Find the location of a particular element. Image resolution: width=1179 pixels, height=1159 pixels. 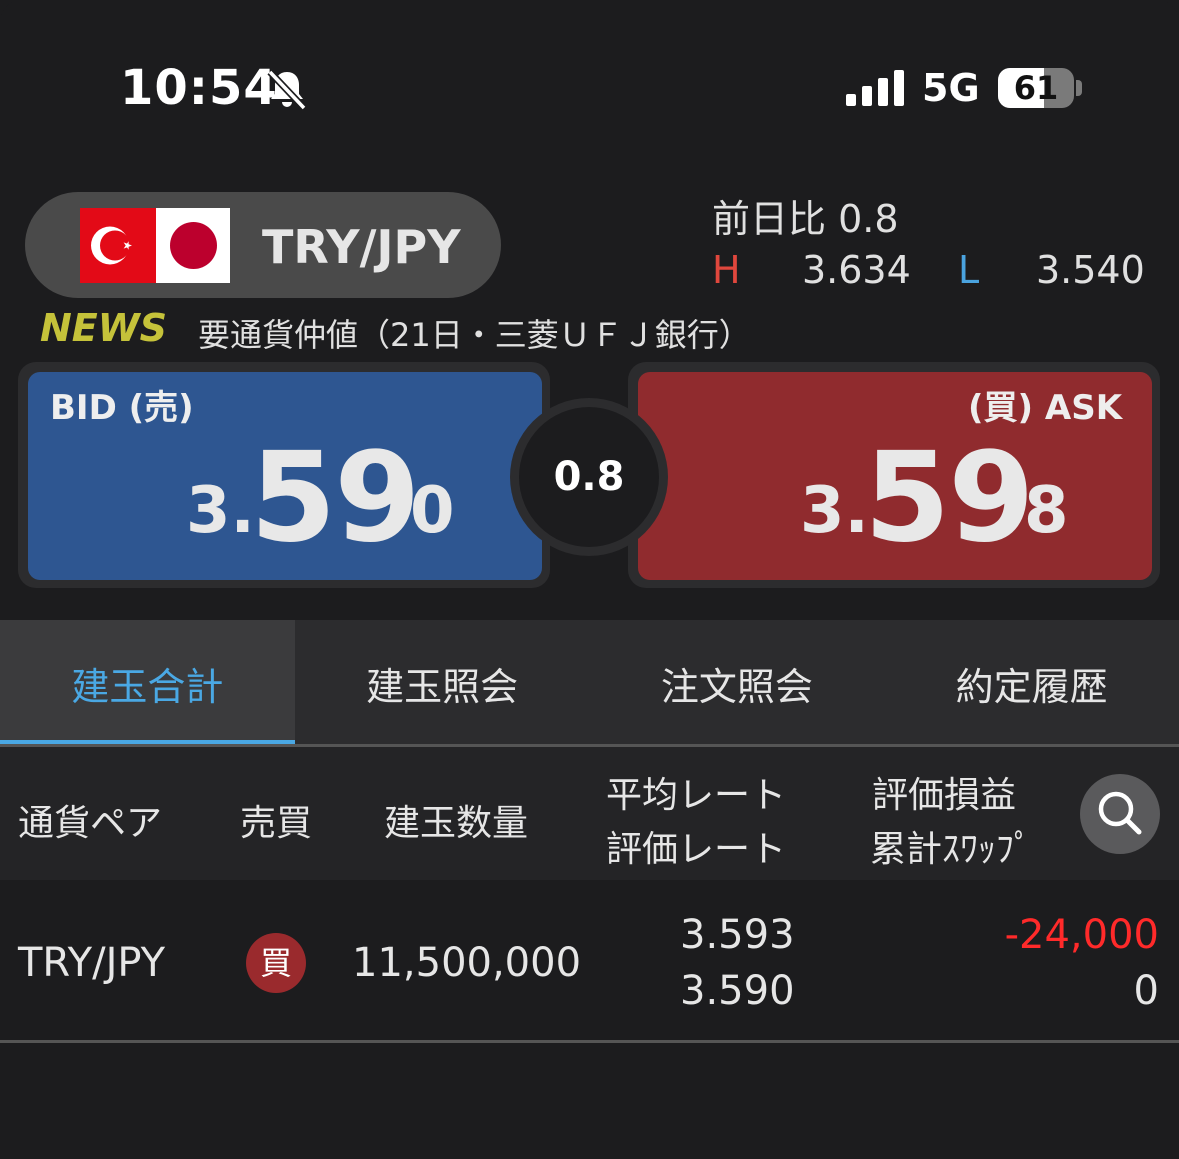

bell-slash-icon is located at coordinates (287, 90).